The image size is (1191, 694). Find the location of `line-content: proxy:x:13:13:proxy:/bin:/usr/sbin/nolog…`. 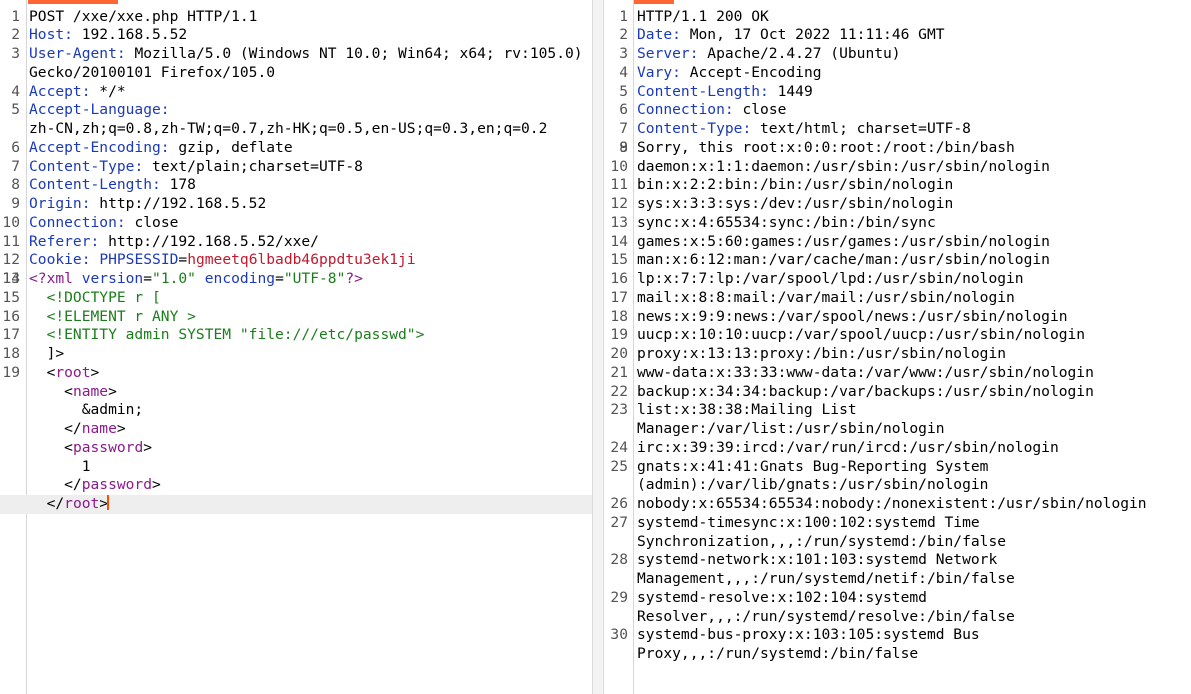

line-content: proxy:x:13:13:proxy:/bin:/usr/sbin/nolog… is located at coordinates (914, 354).